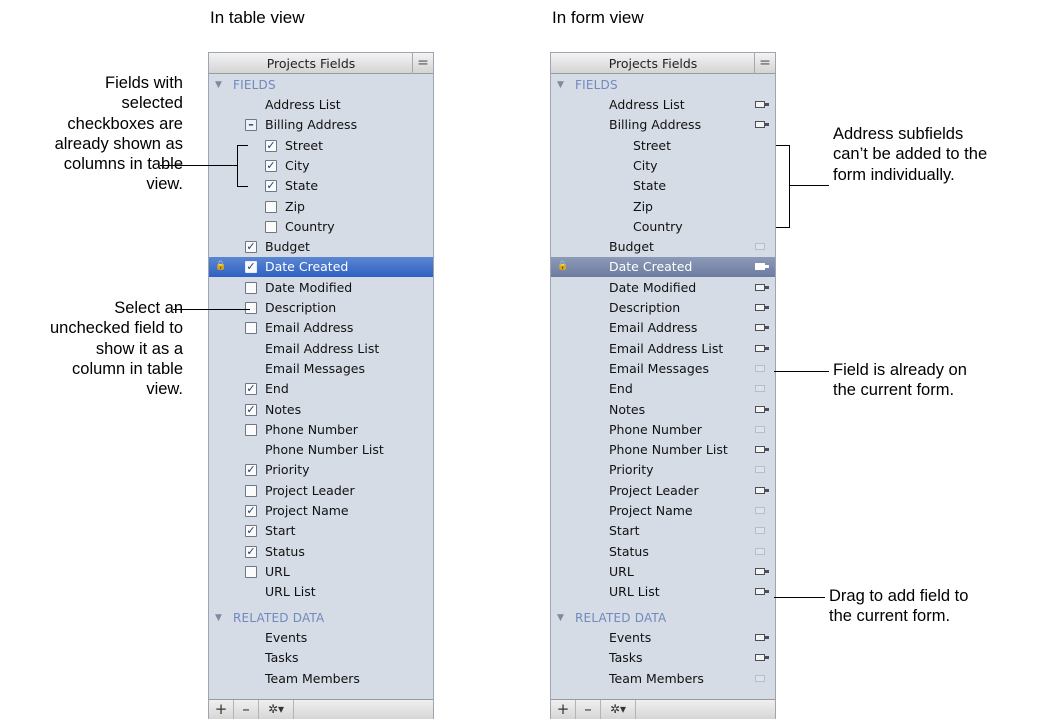 The image size is (1040, 719). Describe the element at coordinates (663, 105) in the screenshot. I see `field-row: Address List` at that location.